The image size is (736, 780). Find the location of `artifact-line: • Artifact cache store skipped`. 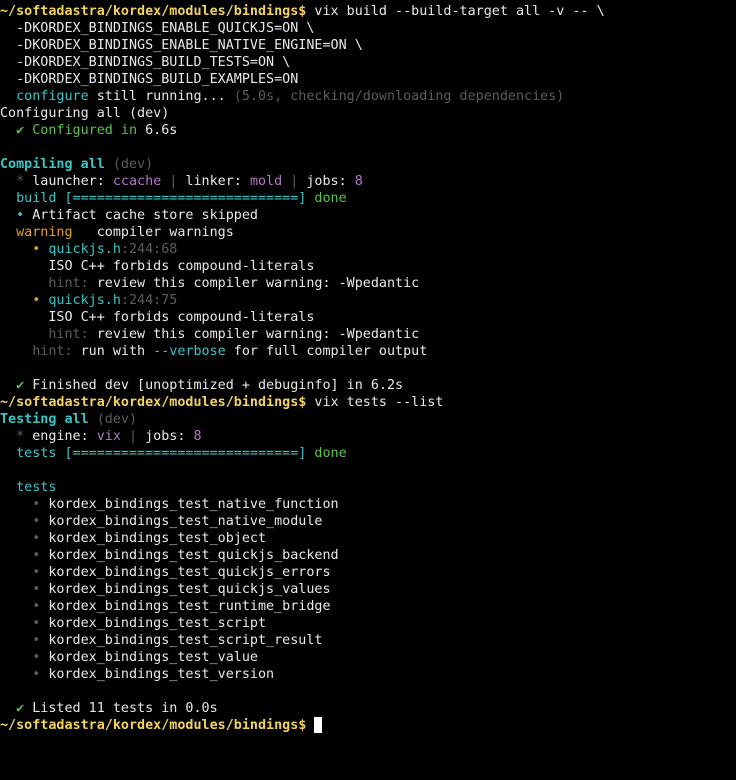

artifact-line: • Artifact cache store skipped is located at coordinates (368, 215).